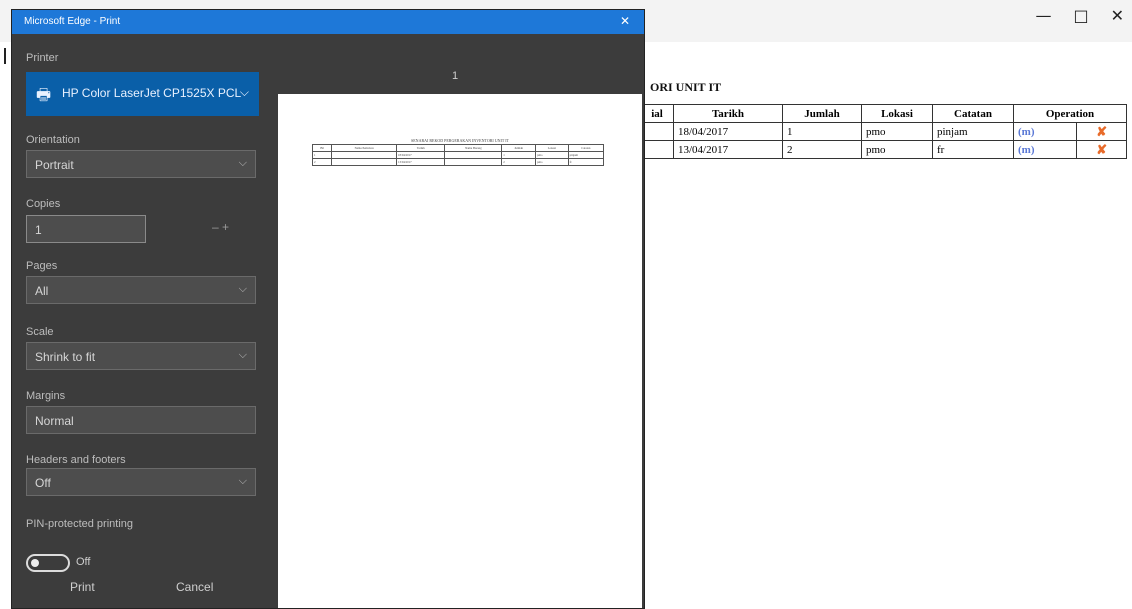 The height and width of the screenshot is (609, 1132). Describe the element at coordinates (1070, 113) in the screenshot. I see `col-header: Operation` at that location.